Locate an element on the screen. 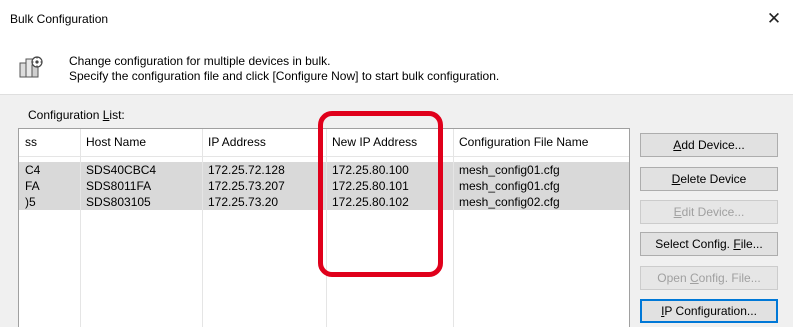  cell-host-name: SDS8011FA is located at coordinates (119, 186).